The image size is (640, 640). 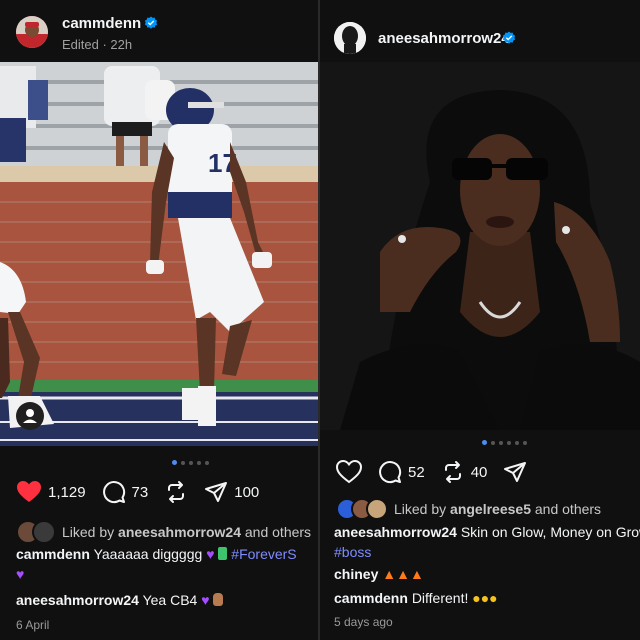 I want to click on caption-text: Skin on Glow, Money on Grow, so click(x=550, y=532).